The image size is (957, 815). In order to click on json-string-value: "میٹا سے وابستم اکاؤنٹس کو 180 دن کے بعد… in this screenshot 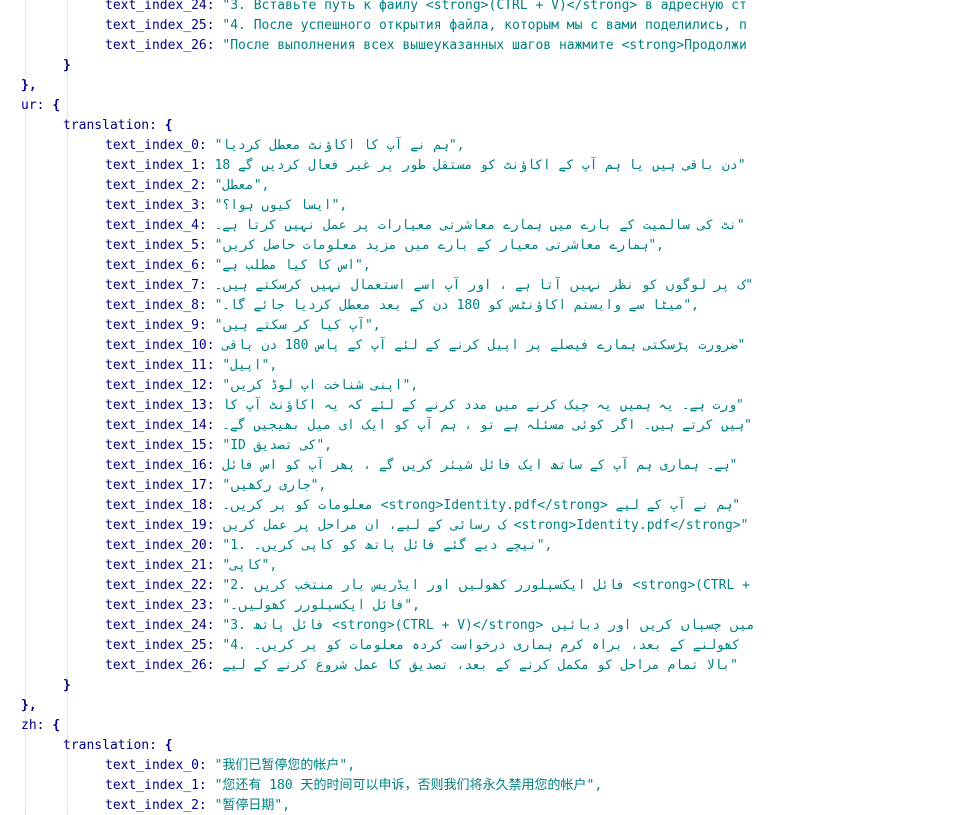, I will do `click(457, 305)`.